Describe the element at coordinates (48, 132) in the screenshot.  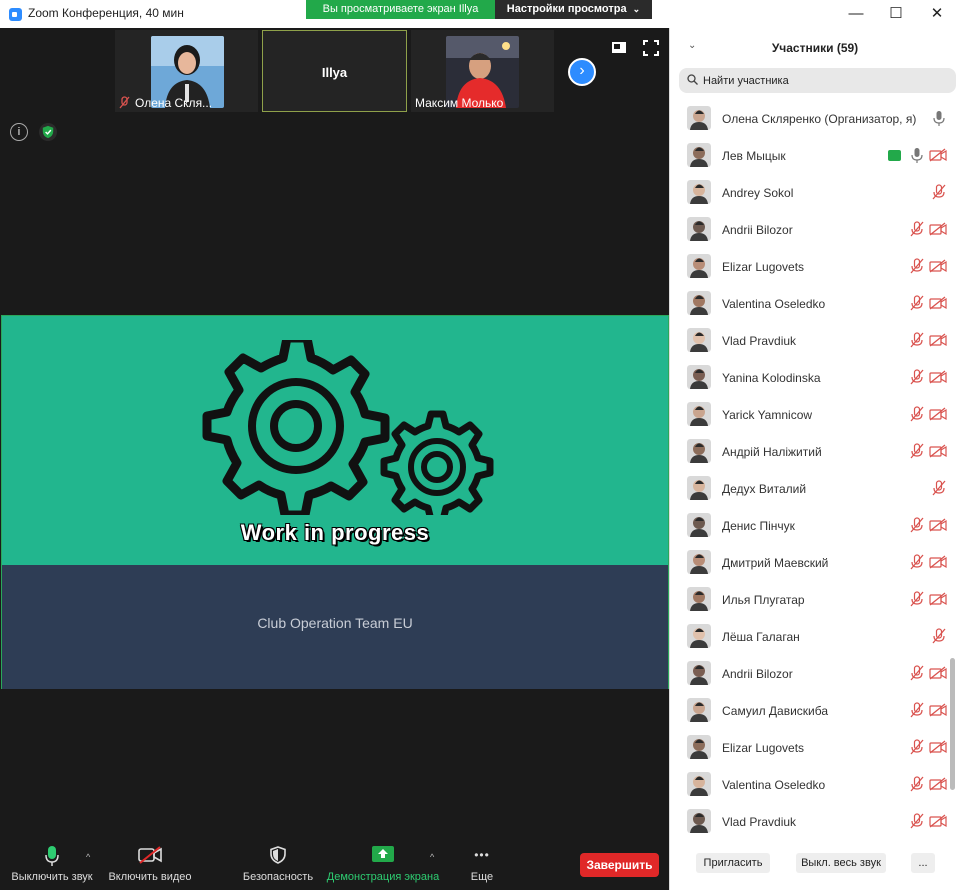
I see `encryption-shield-icon` at that location.